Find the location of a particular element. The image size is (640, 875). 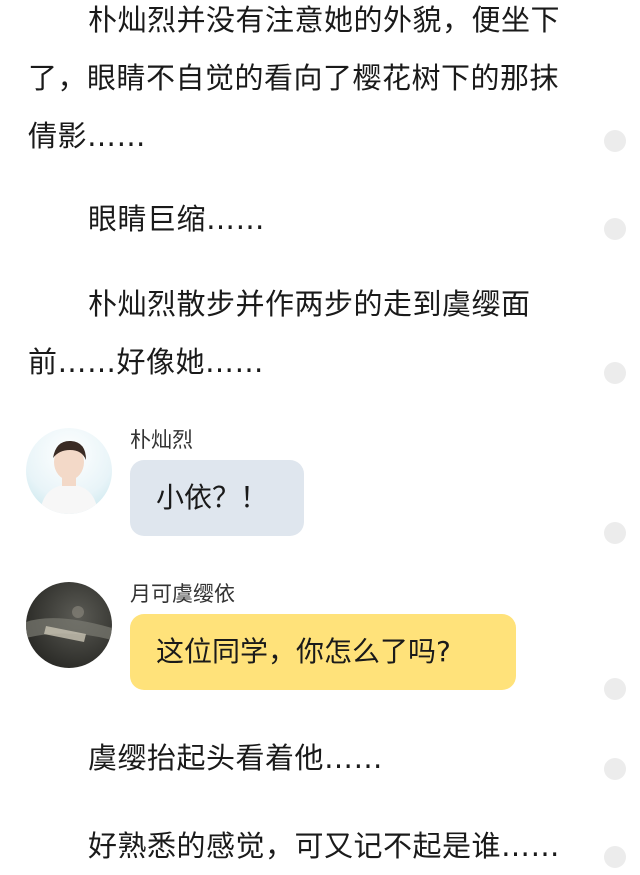

speaker-name-1: 朴灿烈 is located at coordinates (161, 440).